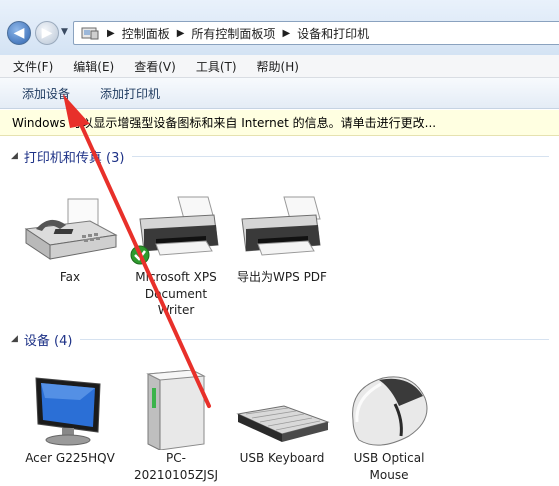 The width and height of the screenshot is (559, 486). Describe the element at coordinates (214, 66) in the screenshot. I see `menu-tools: 工具(T)` at that location.